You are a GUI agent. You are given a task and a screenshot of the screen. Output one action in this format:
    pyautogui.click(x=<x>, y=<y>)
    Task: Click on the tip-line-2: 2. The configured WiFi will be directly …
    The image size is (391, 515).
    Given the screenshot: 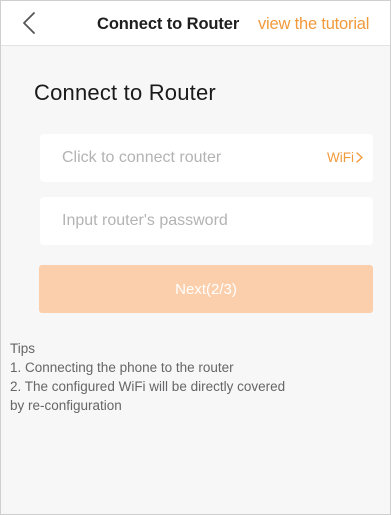 What is the action you would take?
    pyautogui.click(x=148, y=386)
    